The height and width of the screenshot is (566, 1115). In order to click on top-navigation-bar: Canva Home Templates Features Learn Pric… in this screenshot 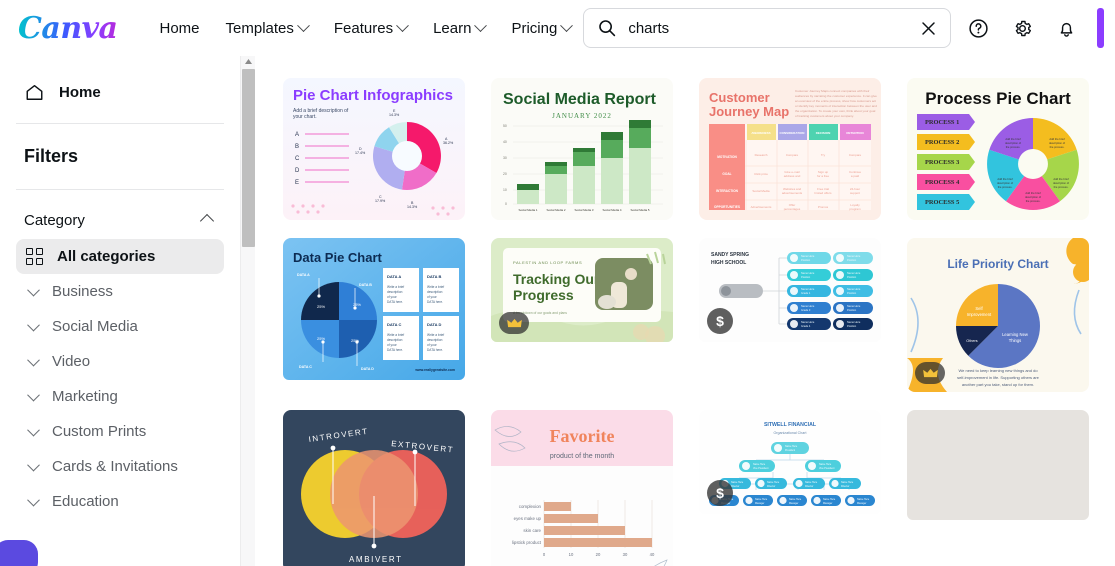, I will do `click(557, 28)`.